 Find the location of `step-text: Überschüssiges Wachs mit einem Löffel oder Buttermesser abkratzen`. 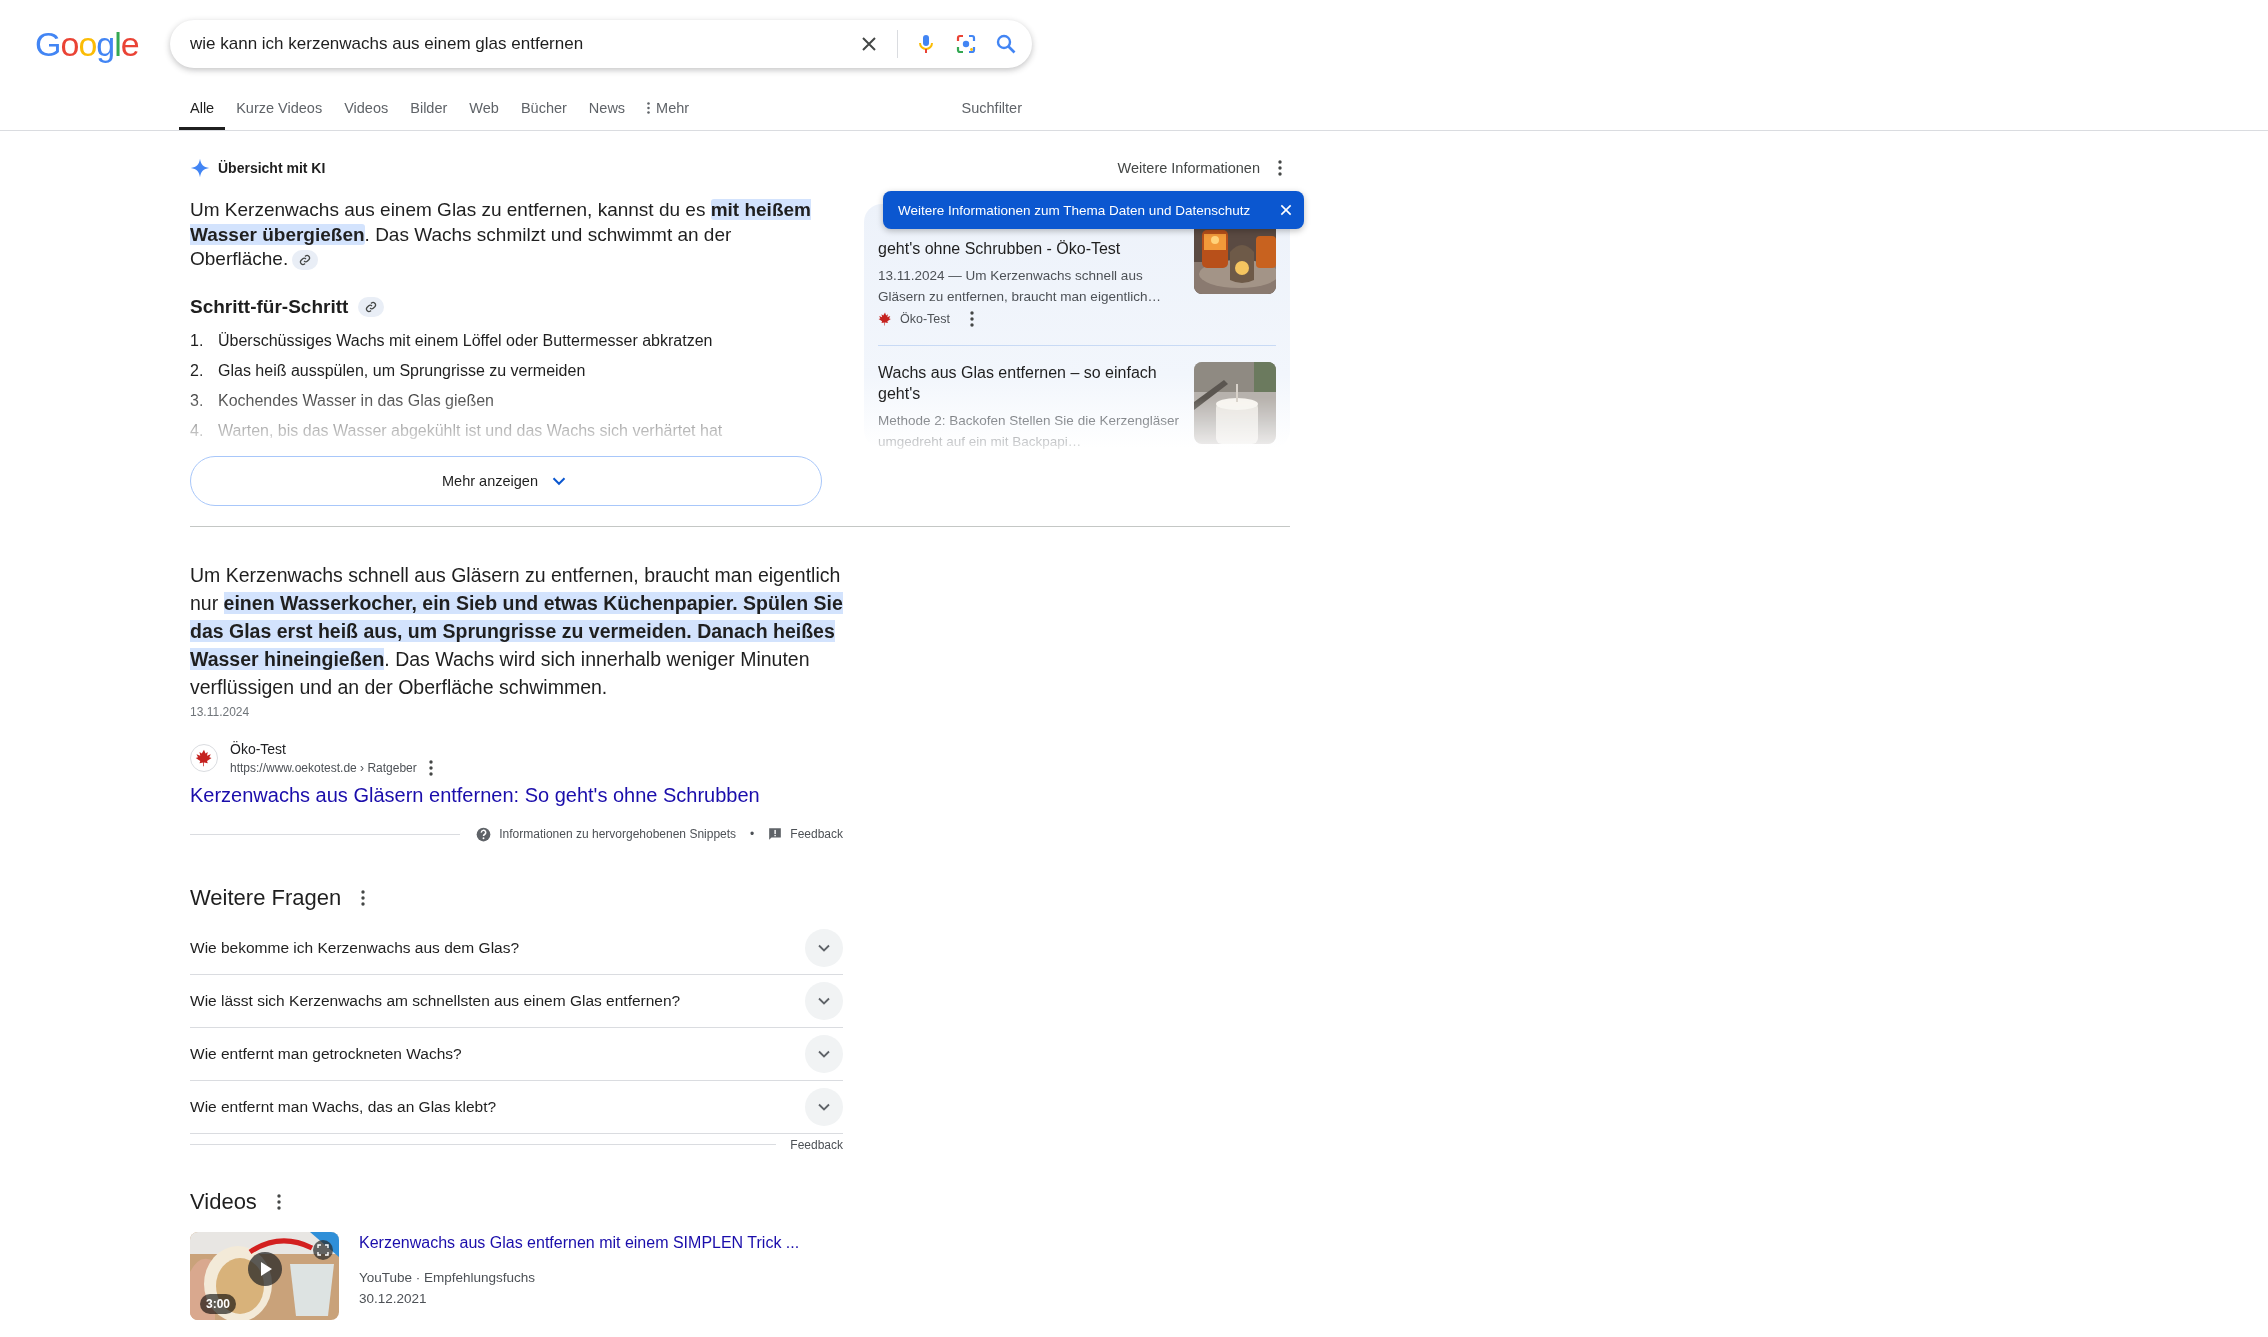

step-text: Überschüssiges Wachs mit einem Löffel oder Buttermesser abkratzen is located at coordinates (465, 340).